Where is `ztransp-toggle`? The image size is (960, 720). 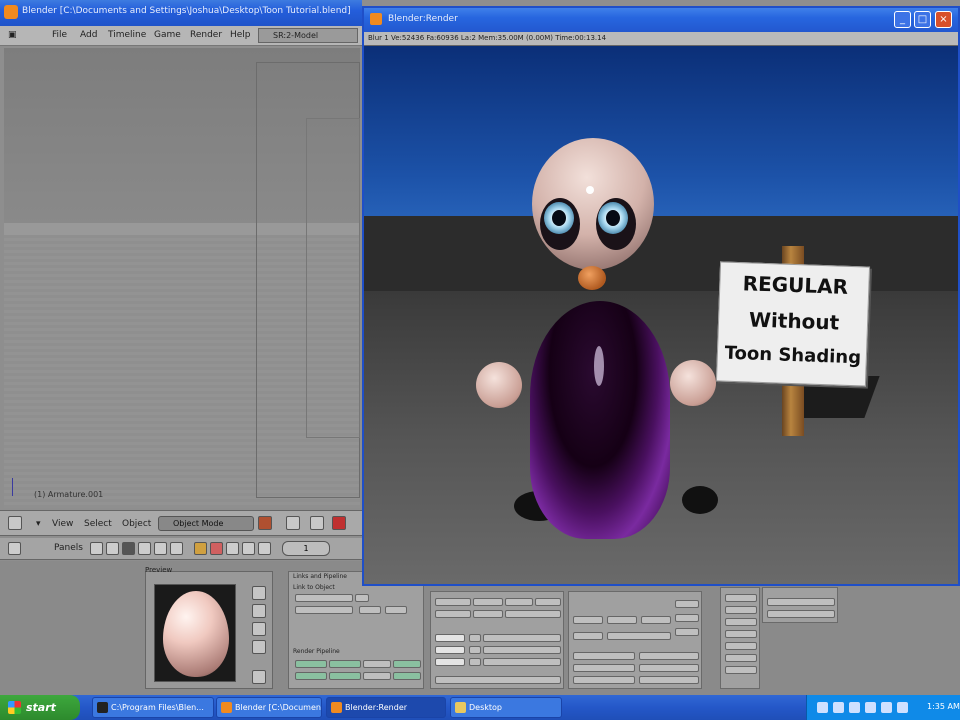
ztransp-toggle is located at coordinates (345, 664).